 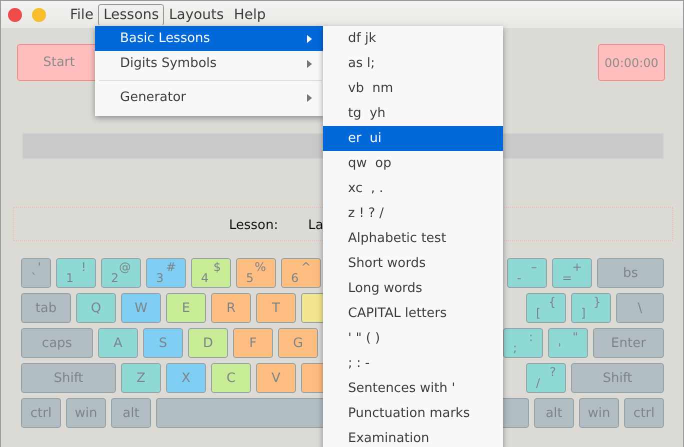 I want to click on menu-item: as l;, so click(x=413, y=63).